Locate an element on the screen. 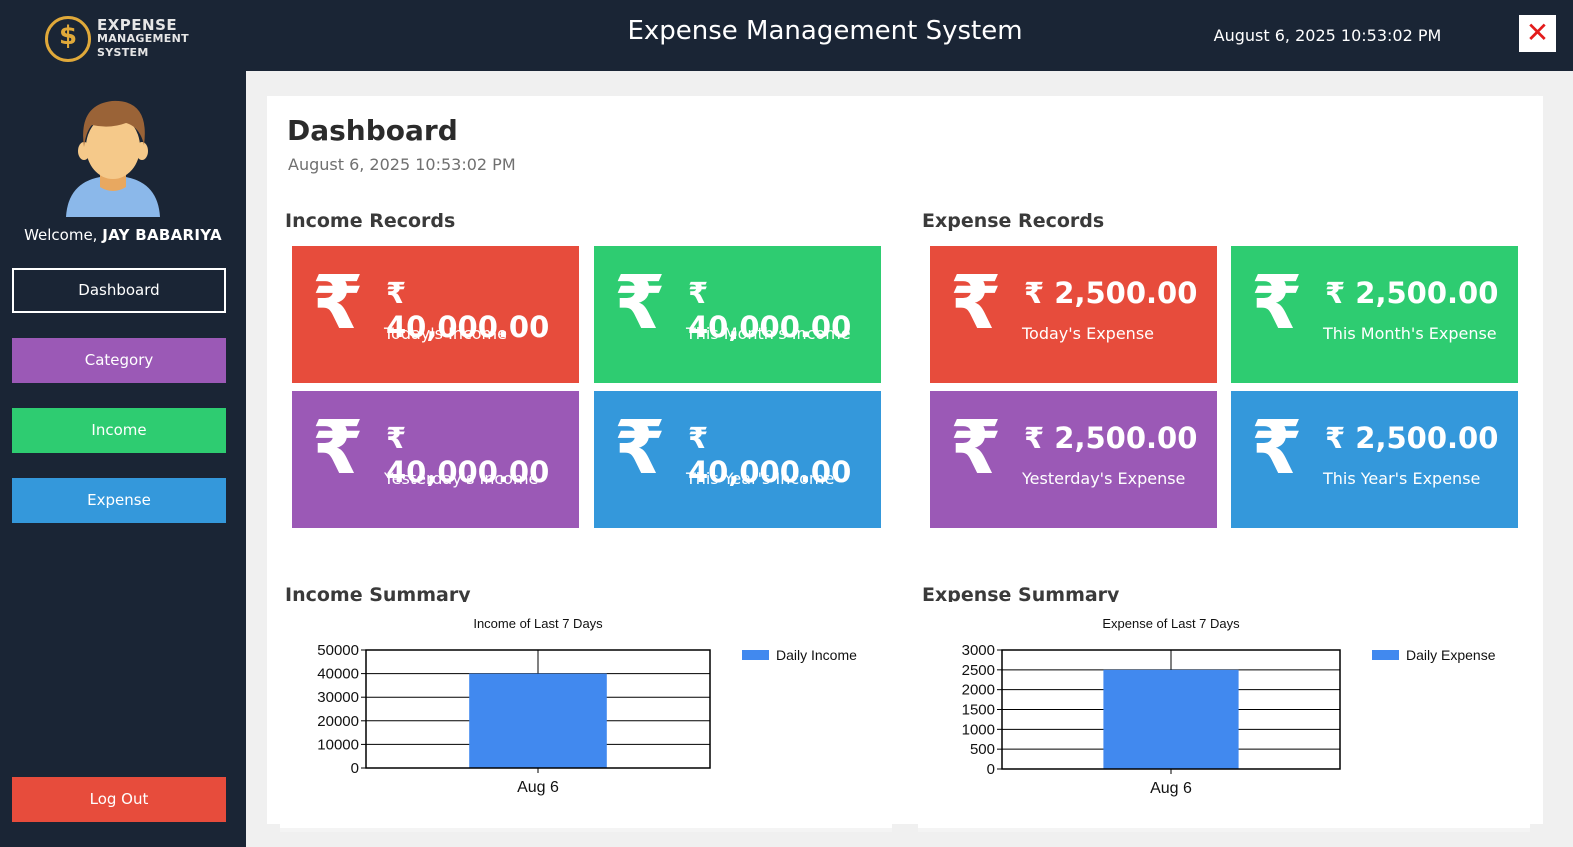 This screenshot has width=1573, height=847. legend-label: Daily Income is located at coordinates (816, 655).